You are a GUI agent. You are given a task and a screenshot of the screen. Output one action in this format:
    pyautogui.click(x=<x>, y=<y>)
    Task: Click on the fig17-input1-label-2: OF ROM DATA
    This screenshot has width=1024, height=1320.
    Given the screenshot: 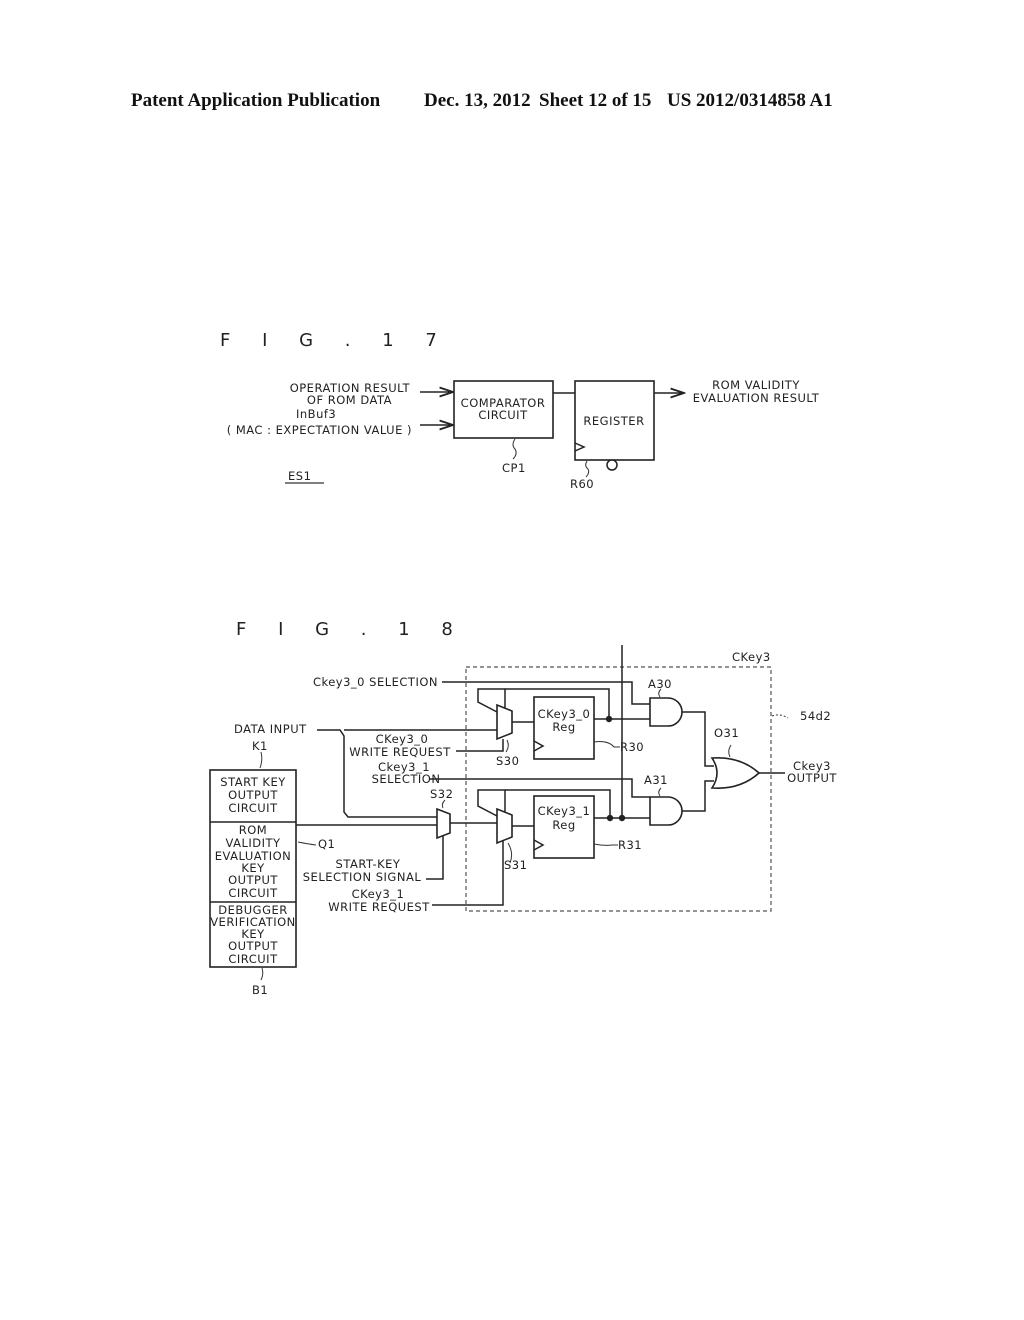 What is the action you would take?
    pyautogui.click(x=349, y=400)
    